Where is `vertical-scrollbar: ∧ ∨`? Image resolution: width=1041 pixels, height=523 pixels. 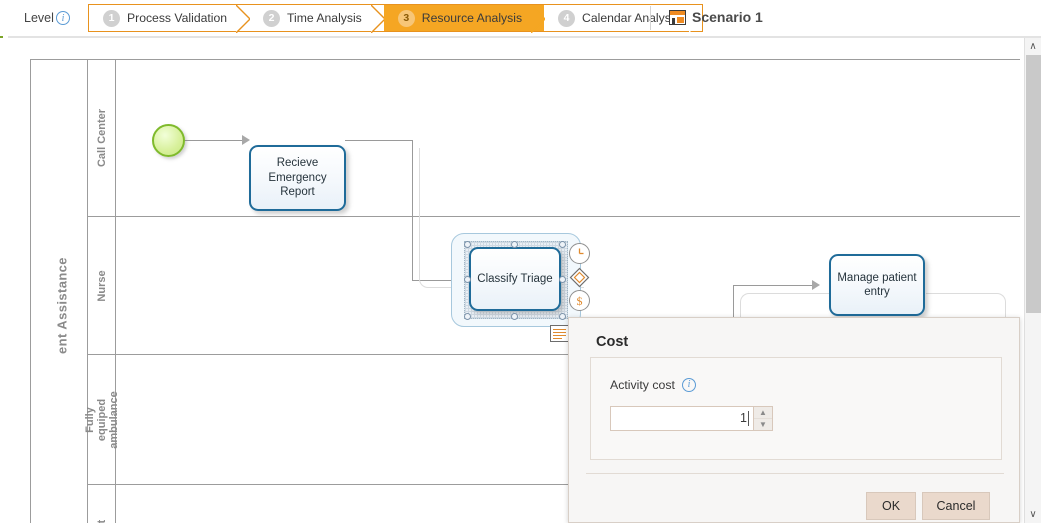
vertical-scrollbar: ∧ ∨ is located at coordinates (1032, 280).